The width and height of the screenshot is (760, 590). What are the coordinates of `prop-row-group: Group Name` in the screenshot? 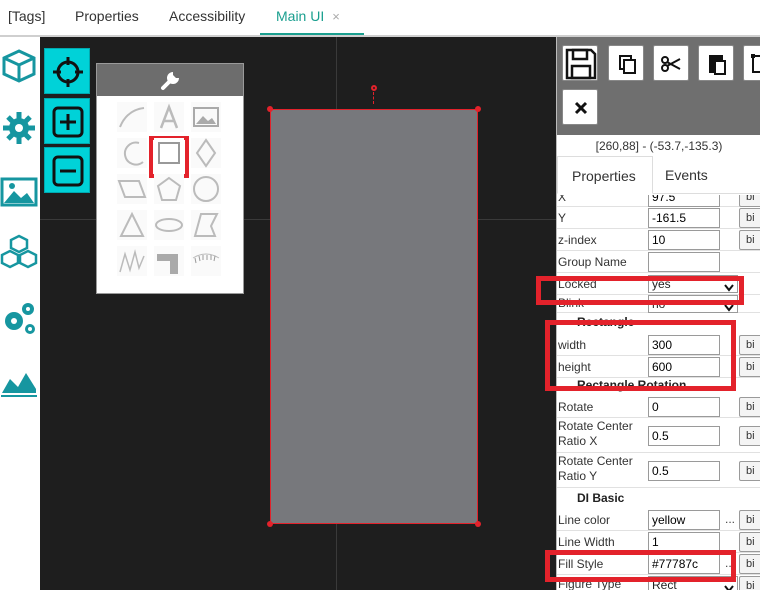 It's located at (658, 262).